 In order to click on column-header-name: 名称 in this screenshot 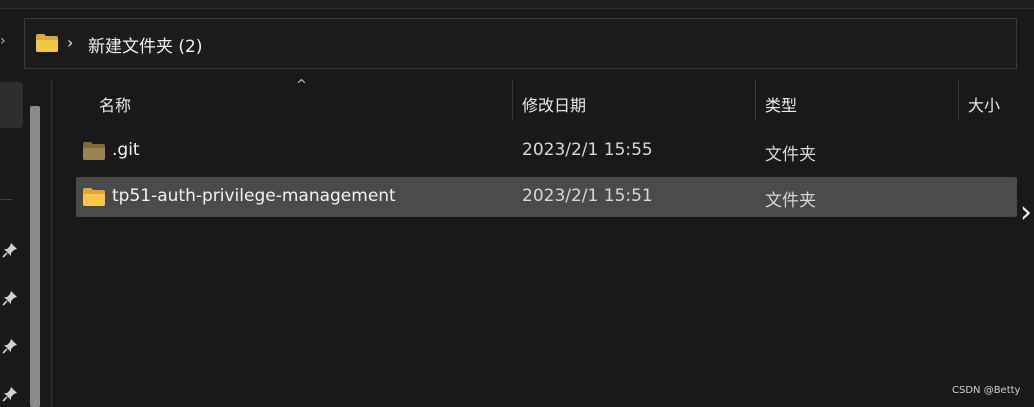, I will do `click(115, 104)`.